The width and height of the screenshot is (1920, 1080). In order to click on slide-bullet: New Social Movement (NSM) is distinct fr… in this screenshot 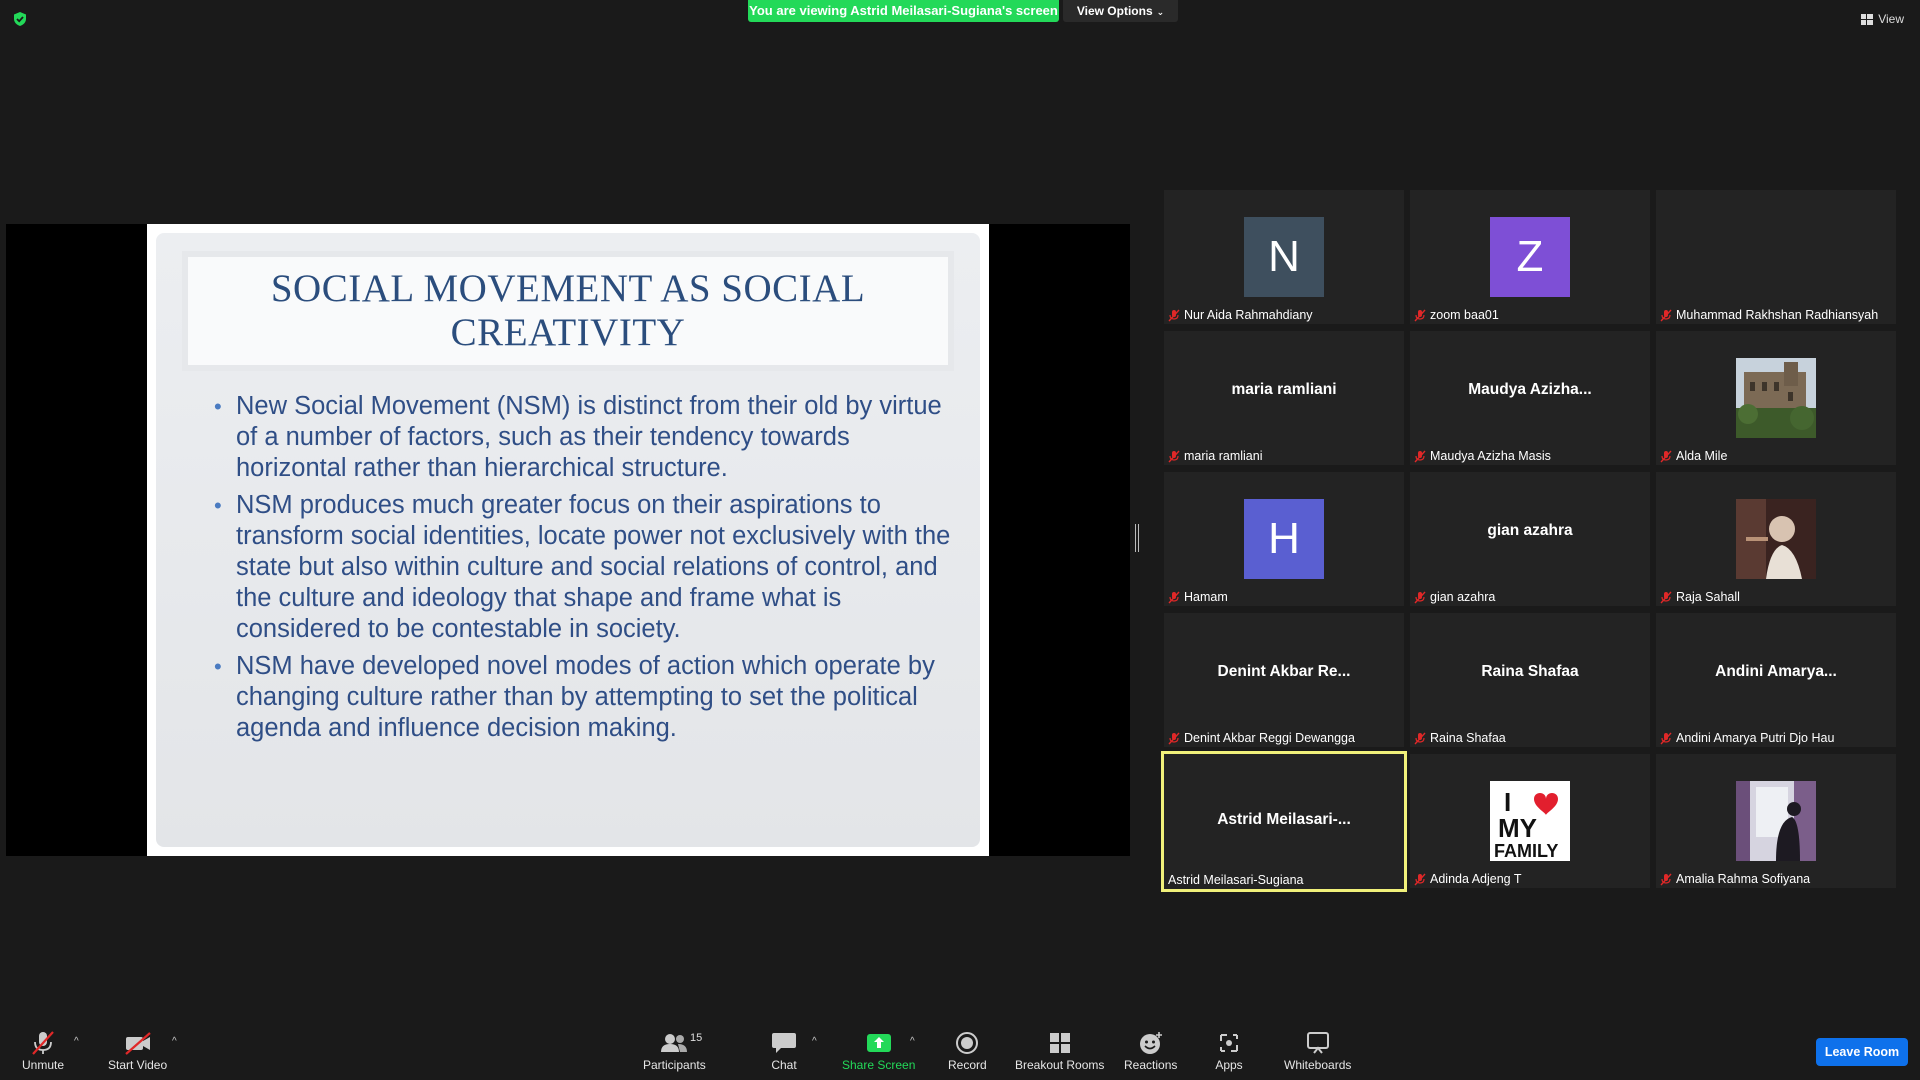, I will do `click(584, 437)`.